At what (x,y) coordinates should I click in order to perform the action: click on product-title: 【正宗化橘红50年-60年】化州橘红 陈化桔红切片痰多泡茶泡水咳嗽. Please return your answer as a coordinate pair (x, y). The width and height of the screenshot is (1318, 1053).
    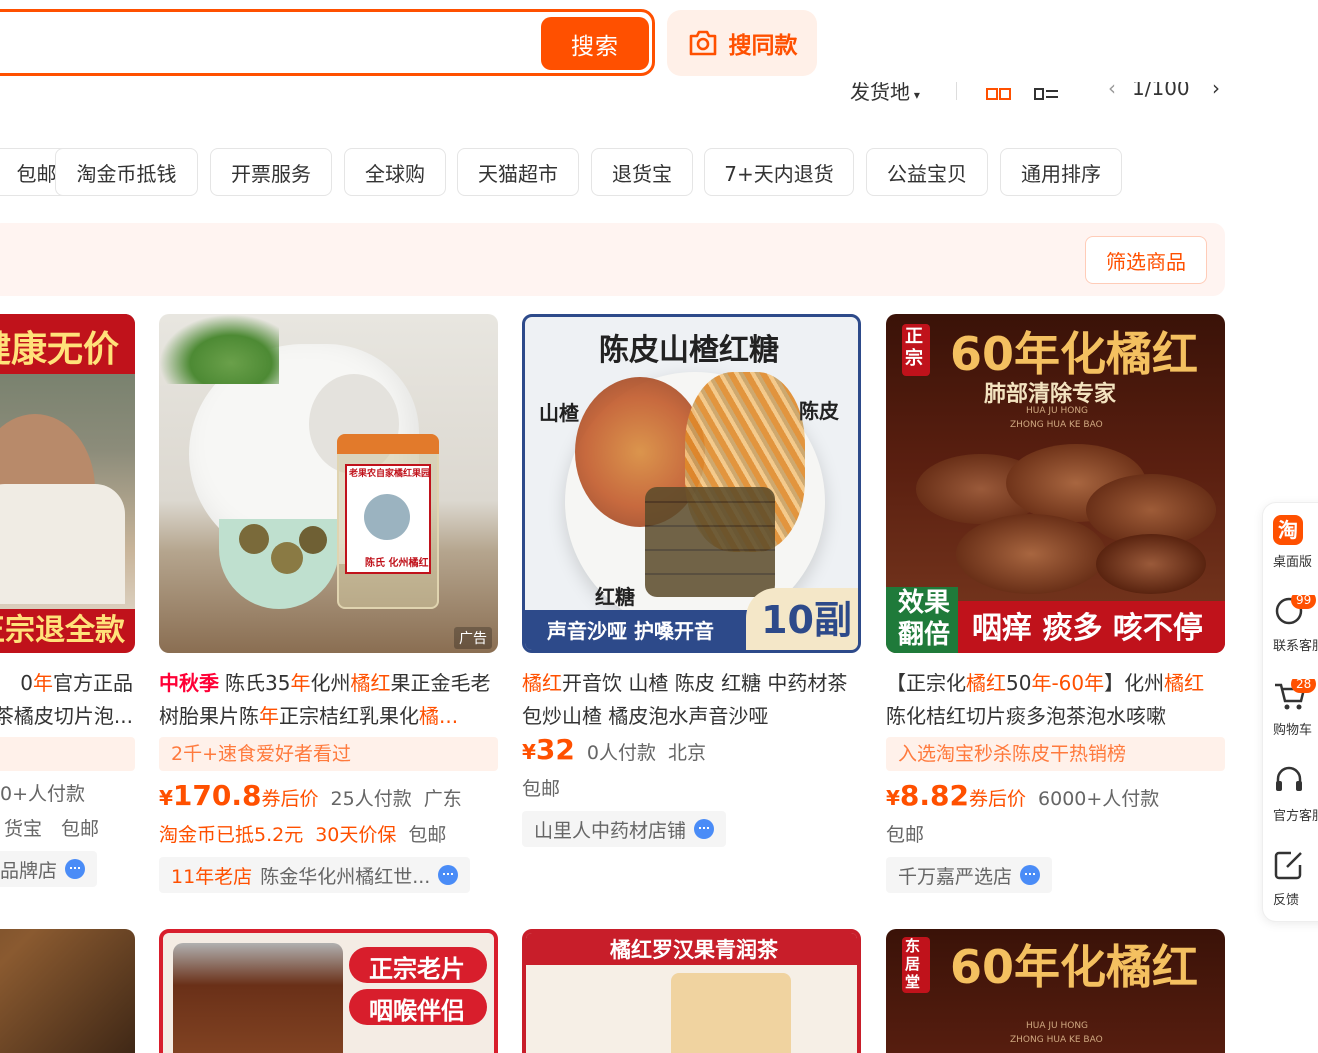
    Looking at the image, I should click on (1055, 700).